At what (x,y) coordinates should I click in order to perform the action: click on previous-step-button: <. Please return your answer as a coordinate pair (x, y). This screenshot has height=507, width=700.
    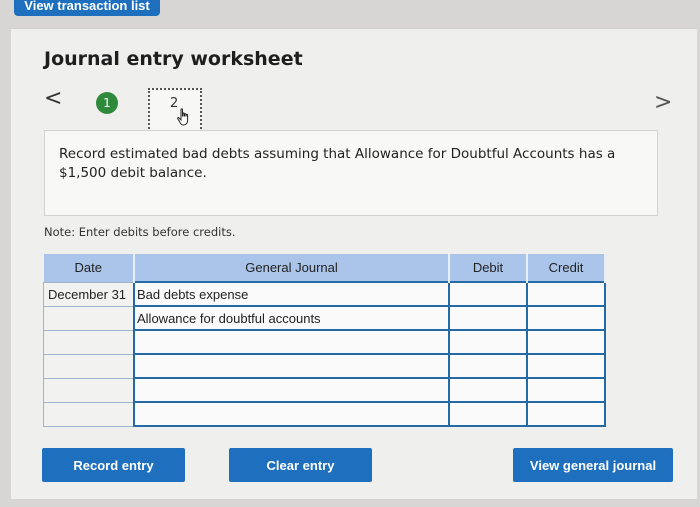
    Looking at the image, I should click on (53, 99).